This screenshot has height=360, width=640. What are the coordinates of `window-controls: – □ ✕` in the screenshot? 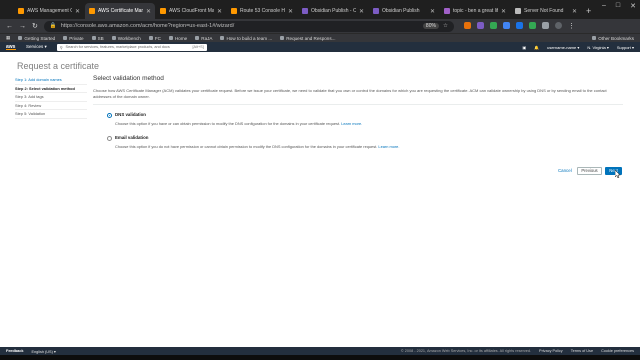 It's located at (619, 6).